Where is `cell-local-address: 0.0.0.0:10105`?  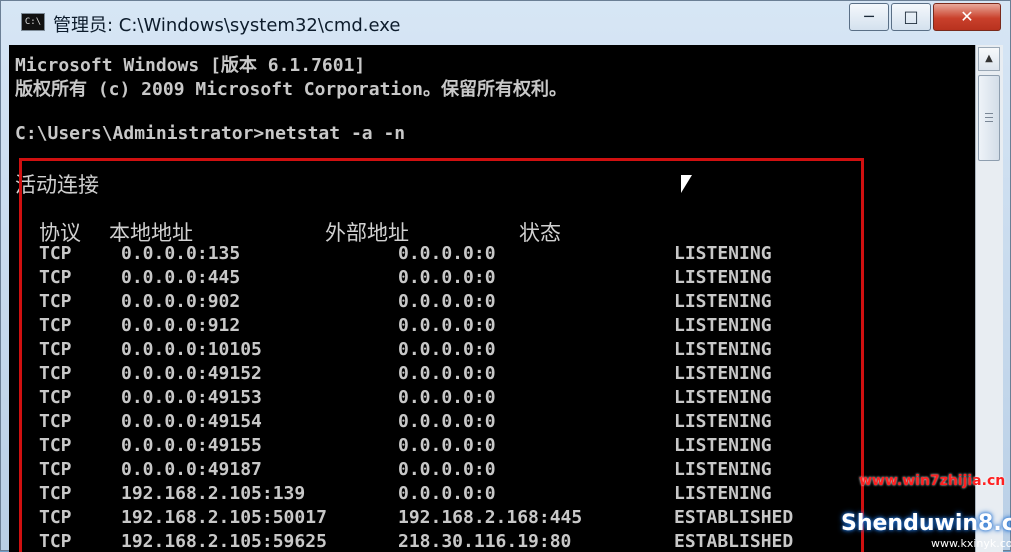
cell-local-address: 0.0.0.0:10105 is located at coordinates (191, 349).